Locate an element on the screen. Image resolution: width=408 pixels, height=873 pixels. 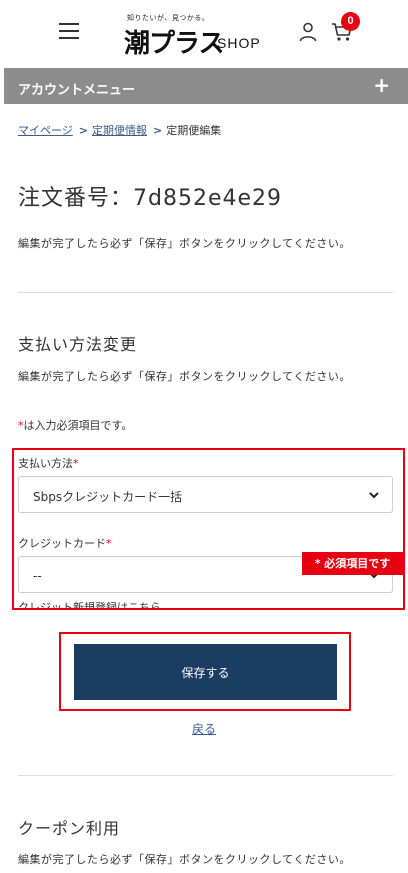
required-field-error-badge: * 必須項目です is located at coordinates (352, 563).